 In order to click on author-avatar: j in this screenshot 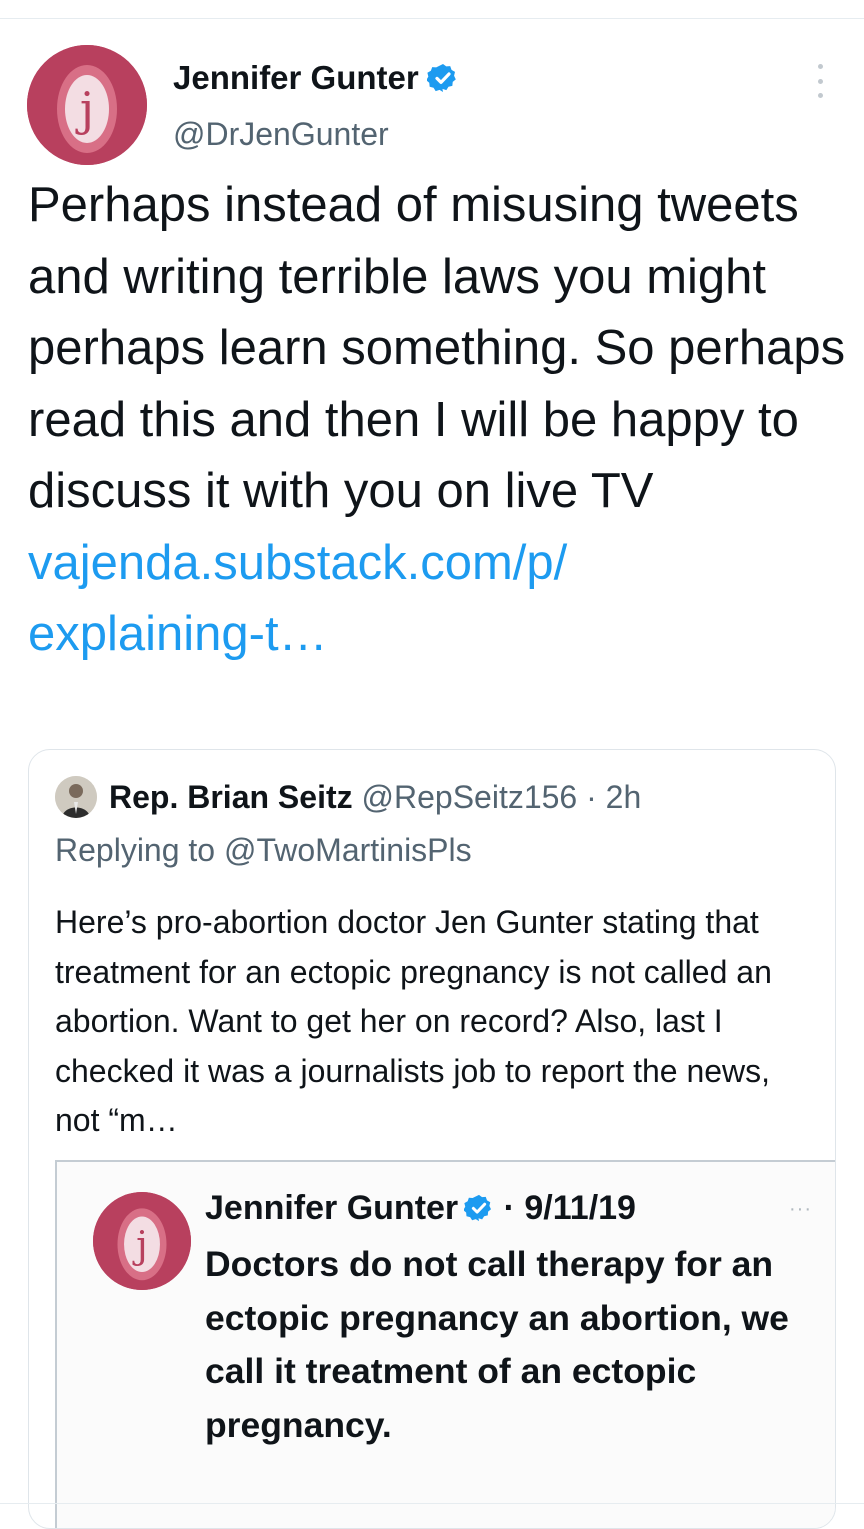, I will do `click(87, 105)`.